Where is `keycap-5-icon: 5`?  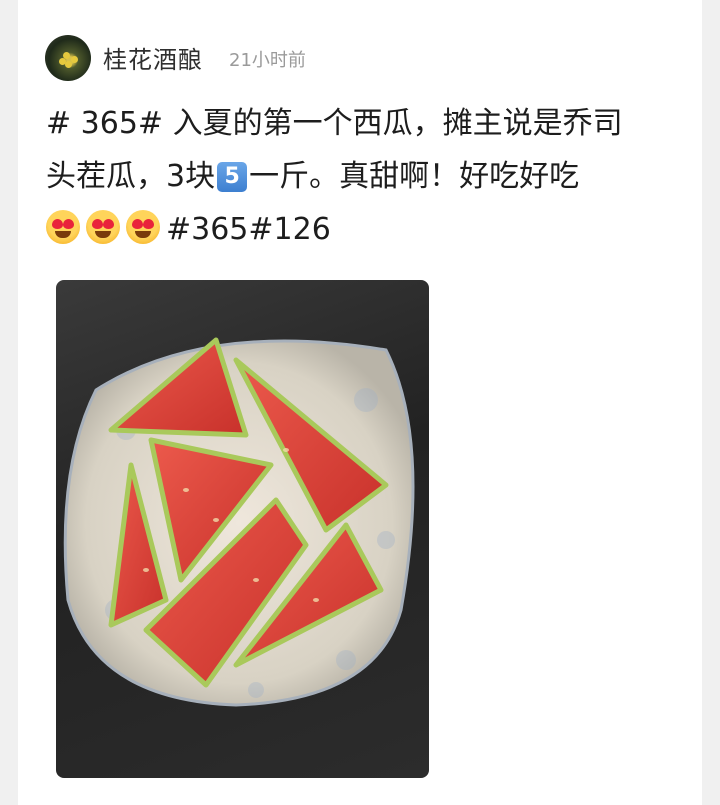
keycap-5-icon: 5 is located at coordinates (232, 177).